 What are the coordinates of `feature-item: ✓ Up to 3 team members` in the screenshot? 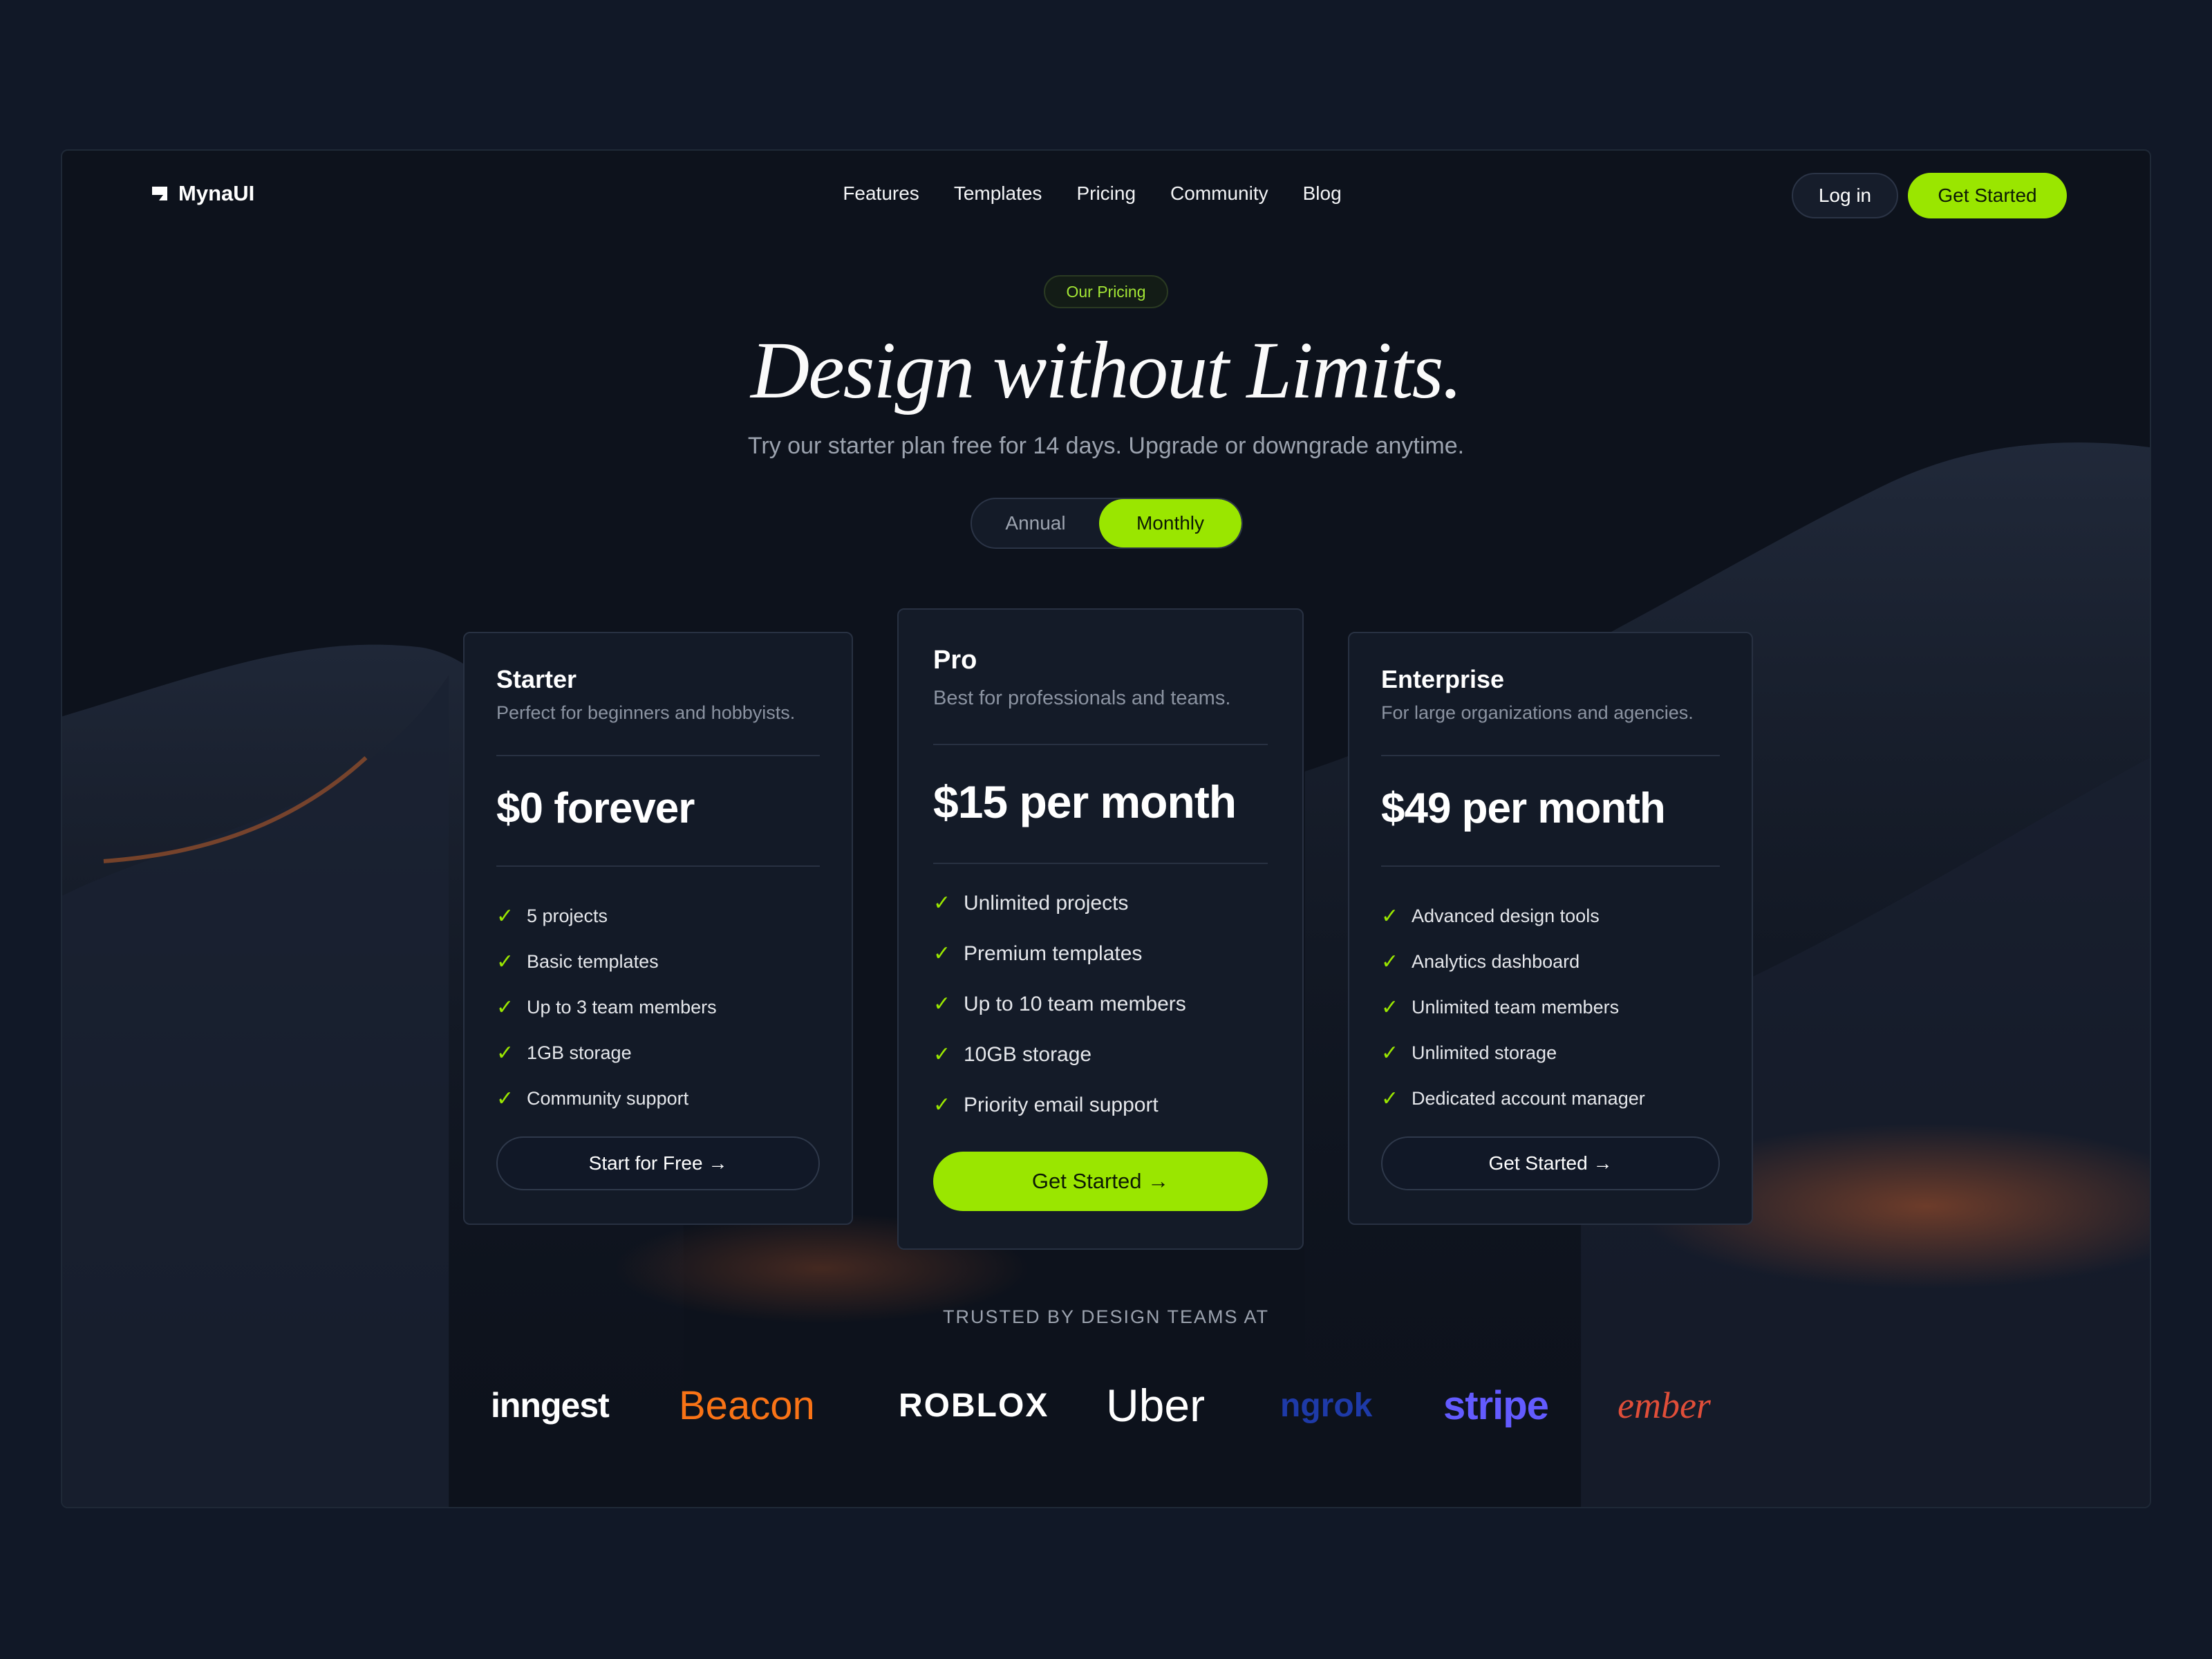 It's located at (660, 1007).